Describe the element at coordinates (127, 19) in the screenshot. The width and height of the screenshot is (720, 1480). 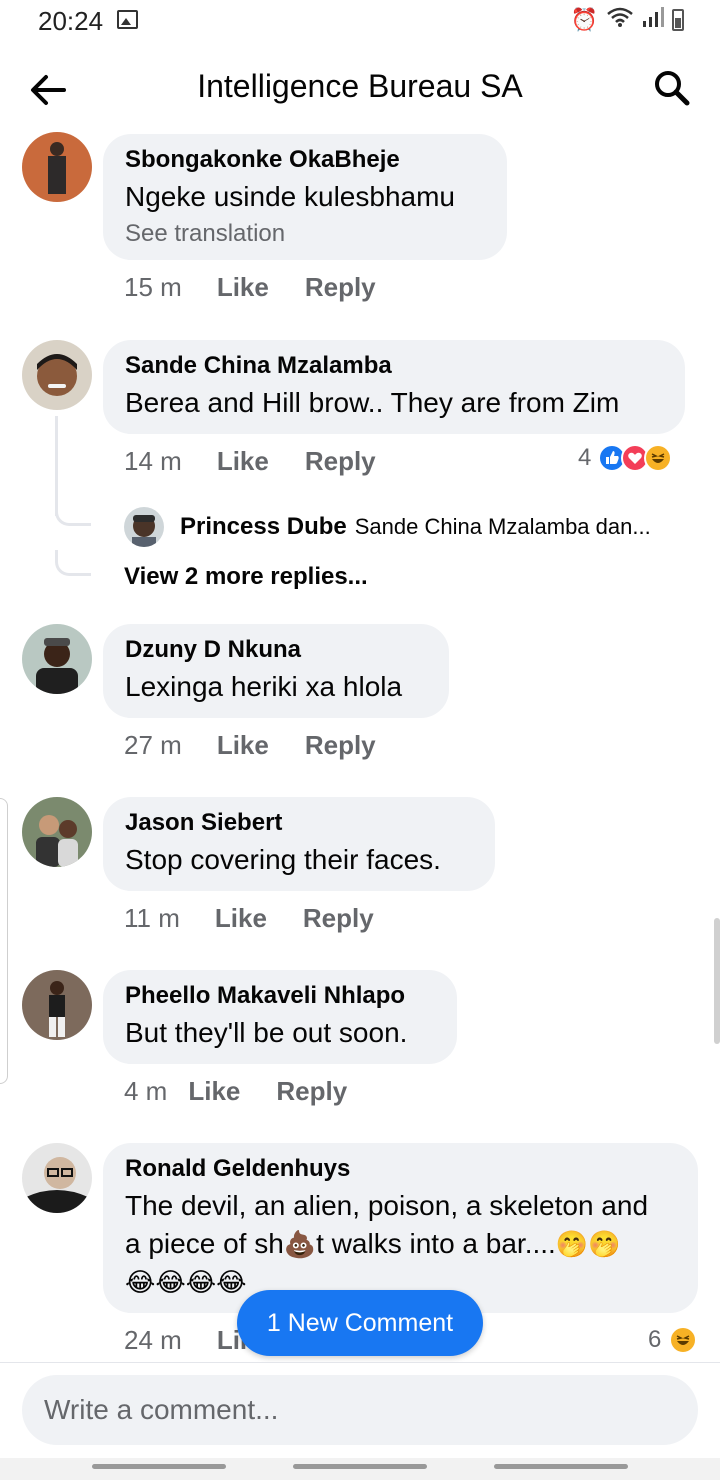
I see `gallery-icon` at that location.